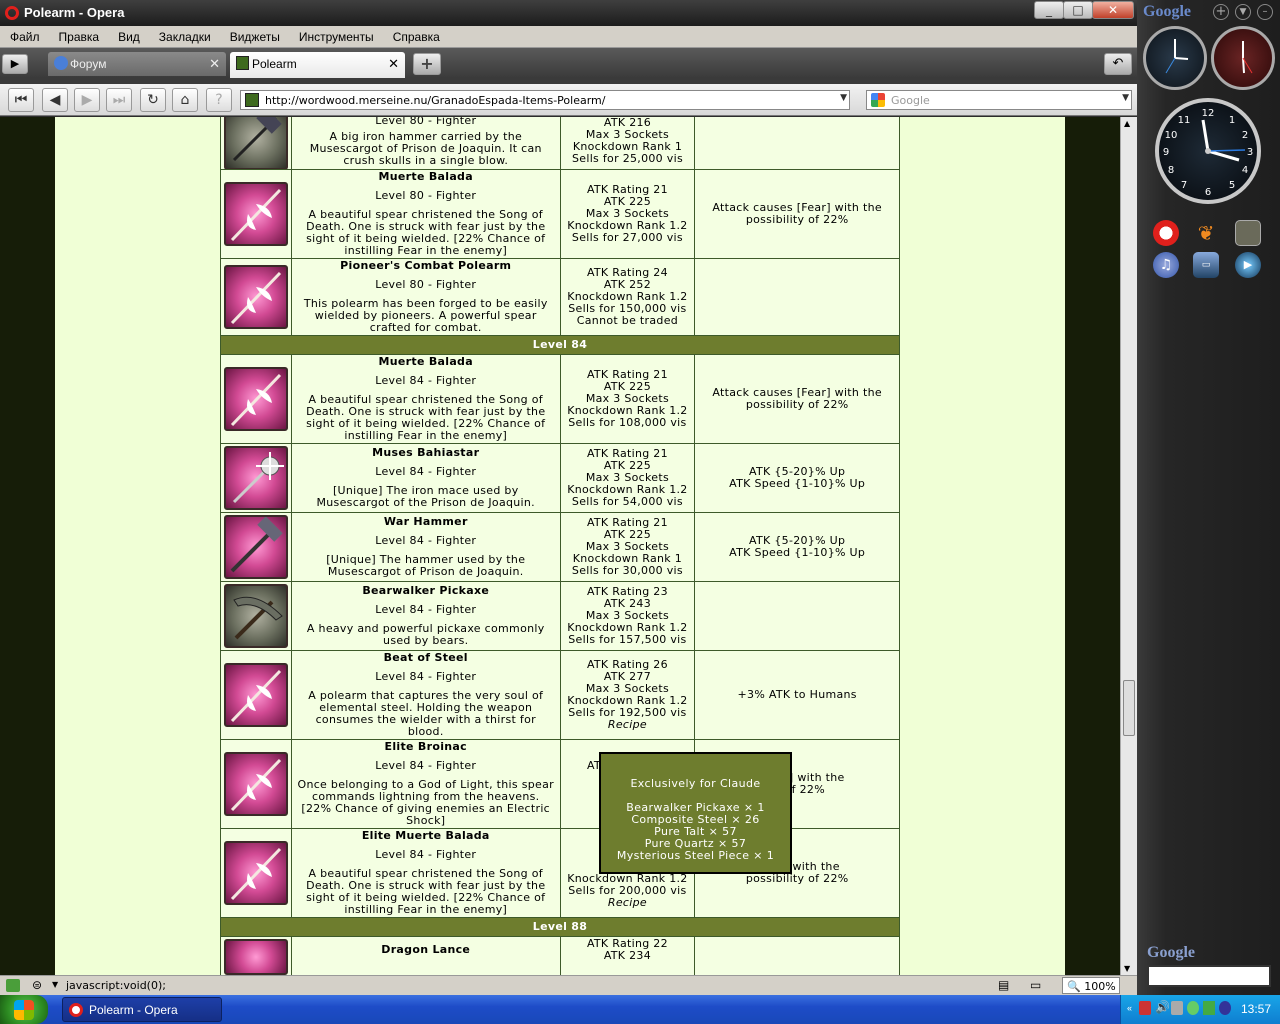  I want to click on tab-polearm: Polearm ✕, so click(317, 65).